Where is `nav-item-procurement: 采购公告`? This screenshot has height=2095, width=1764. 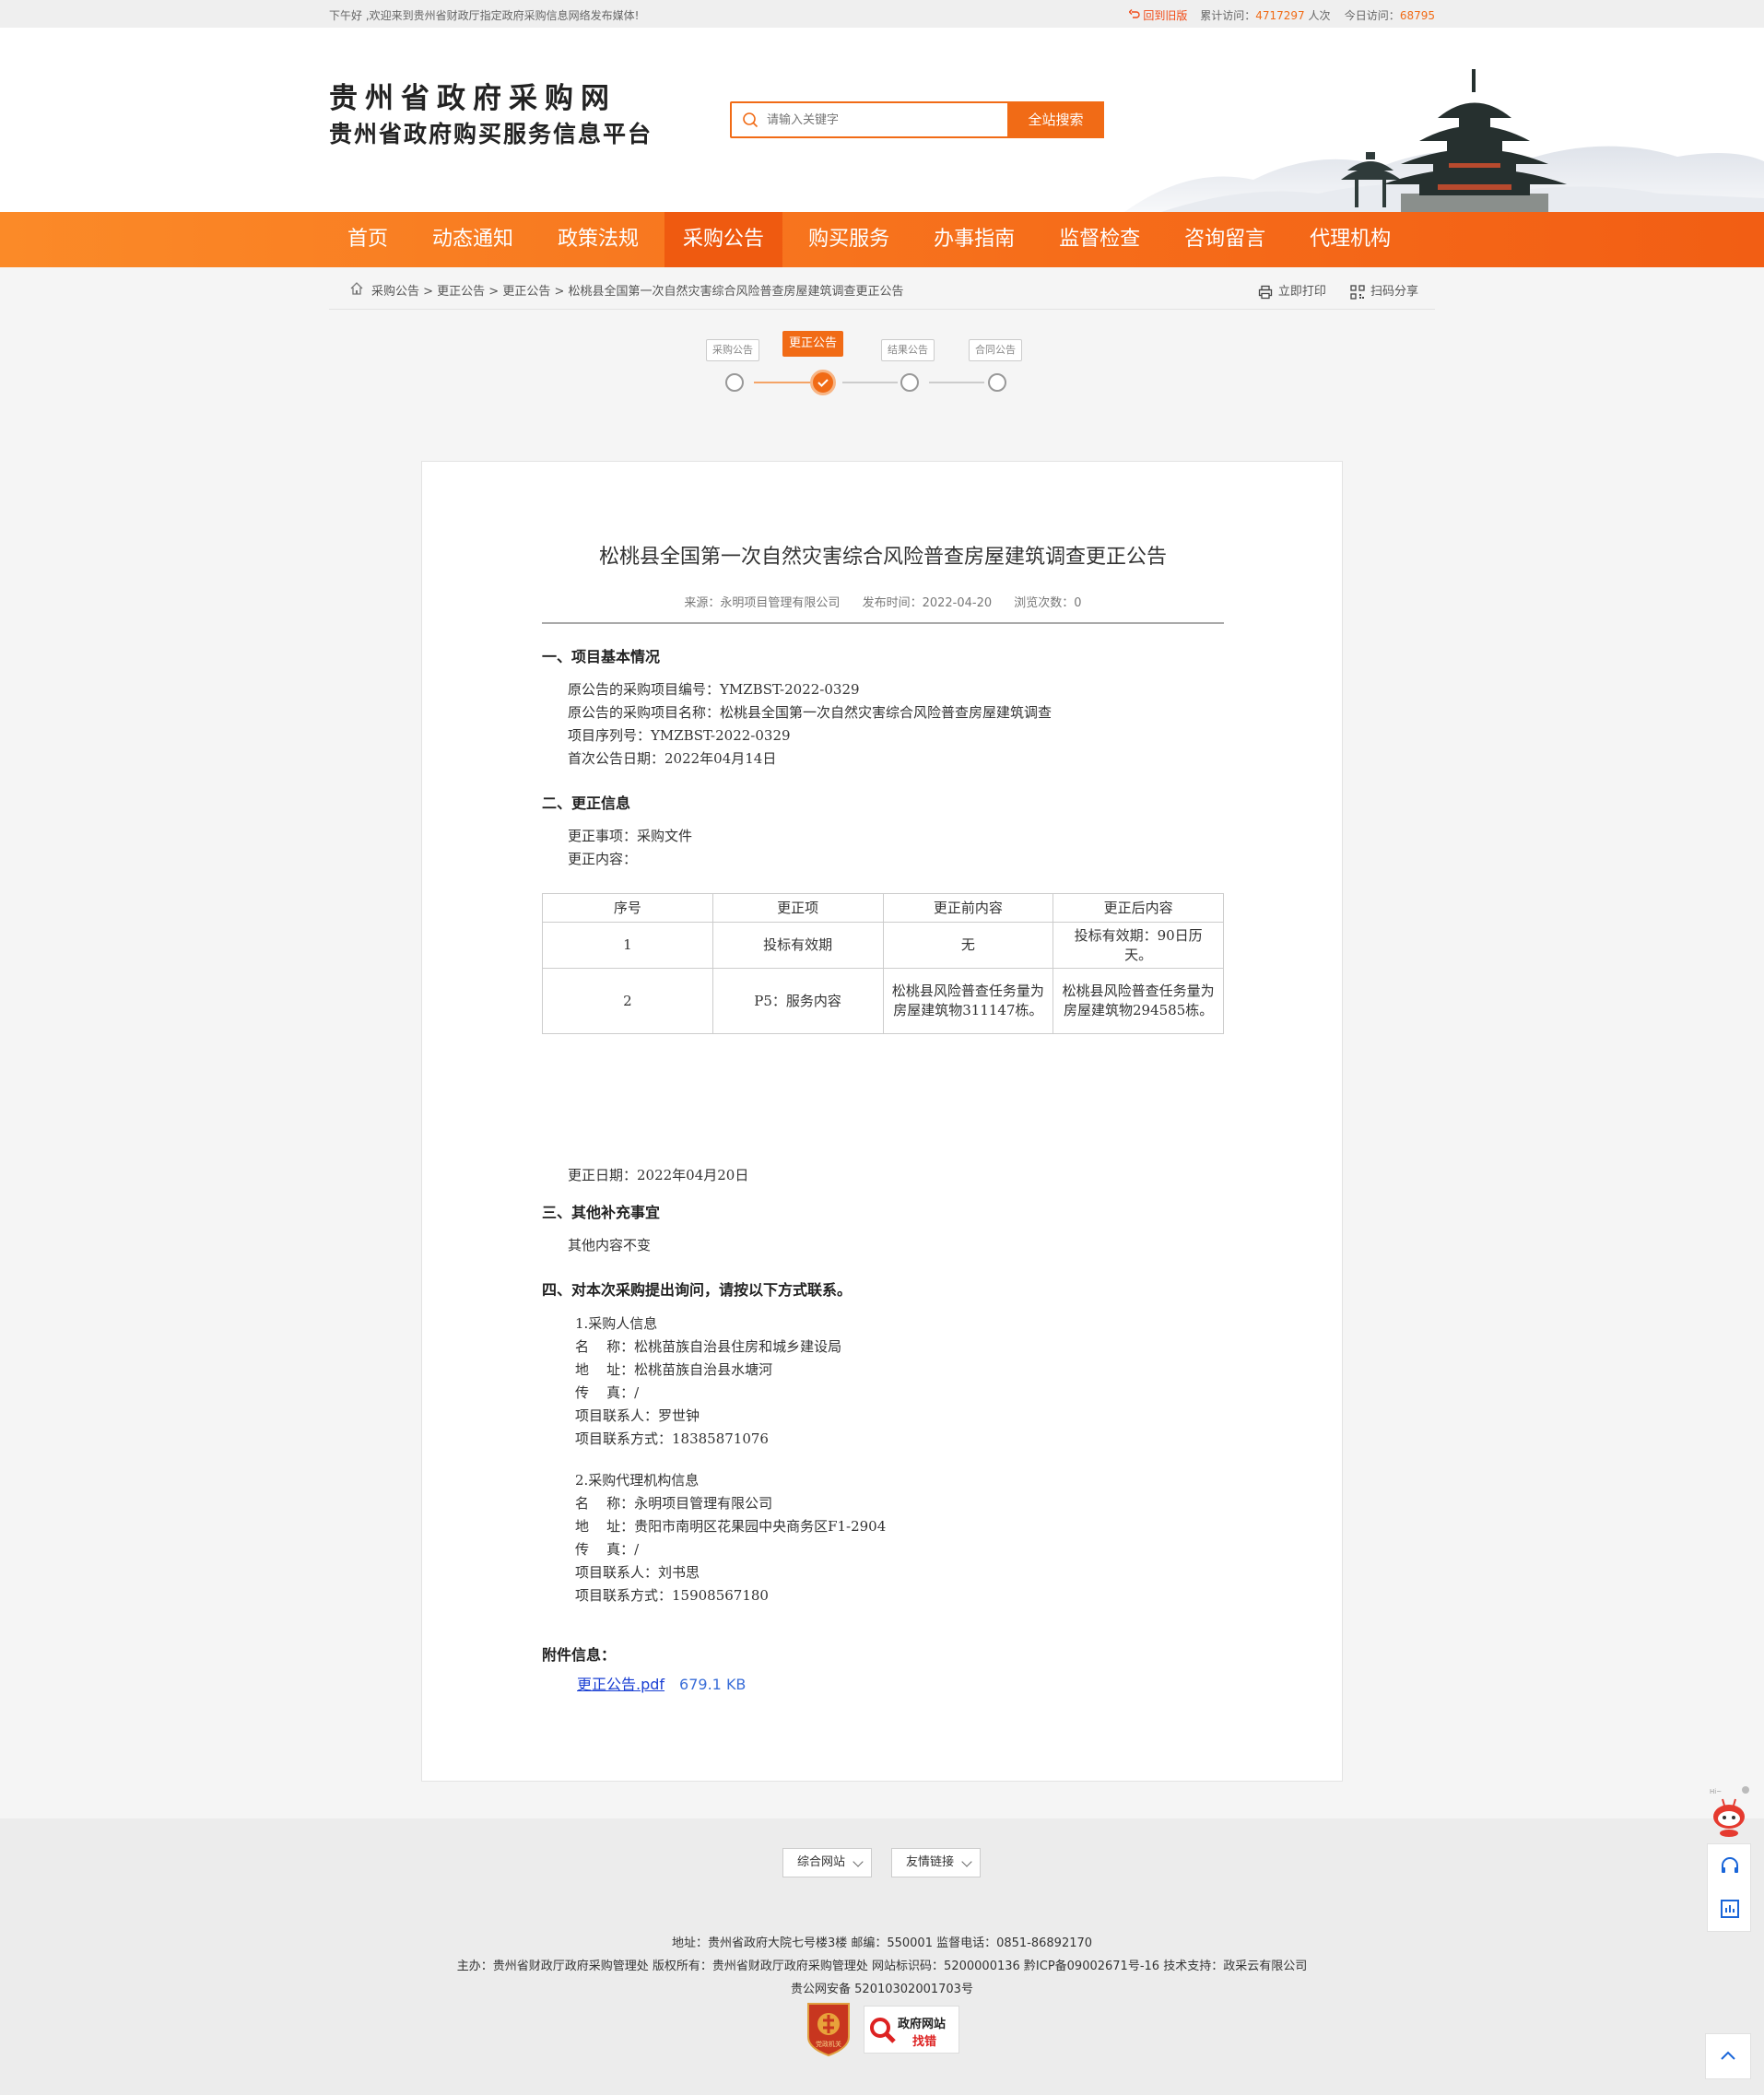
nav-item-procurement: 采购公告 is located at coordinates (723, 240).